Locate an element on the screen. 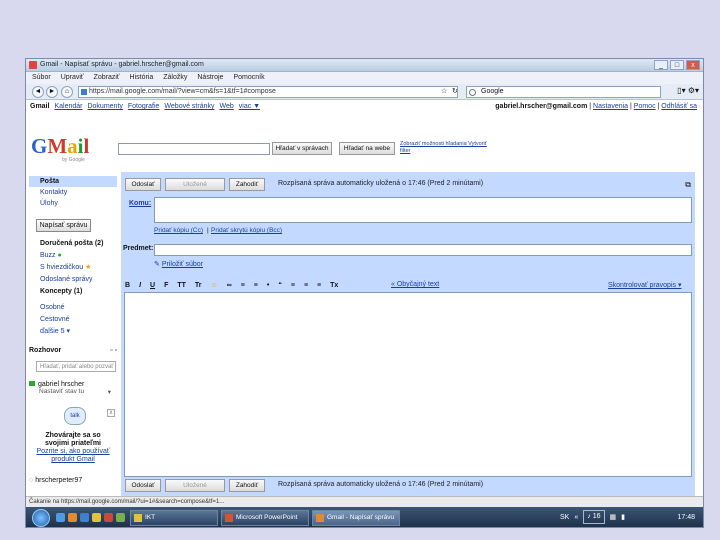 Image resolution: width=720 pixels, height=540 pixels. settings-link: Nastavenia is located at coordinates (610, 106).